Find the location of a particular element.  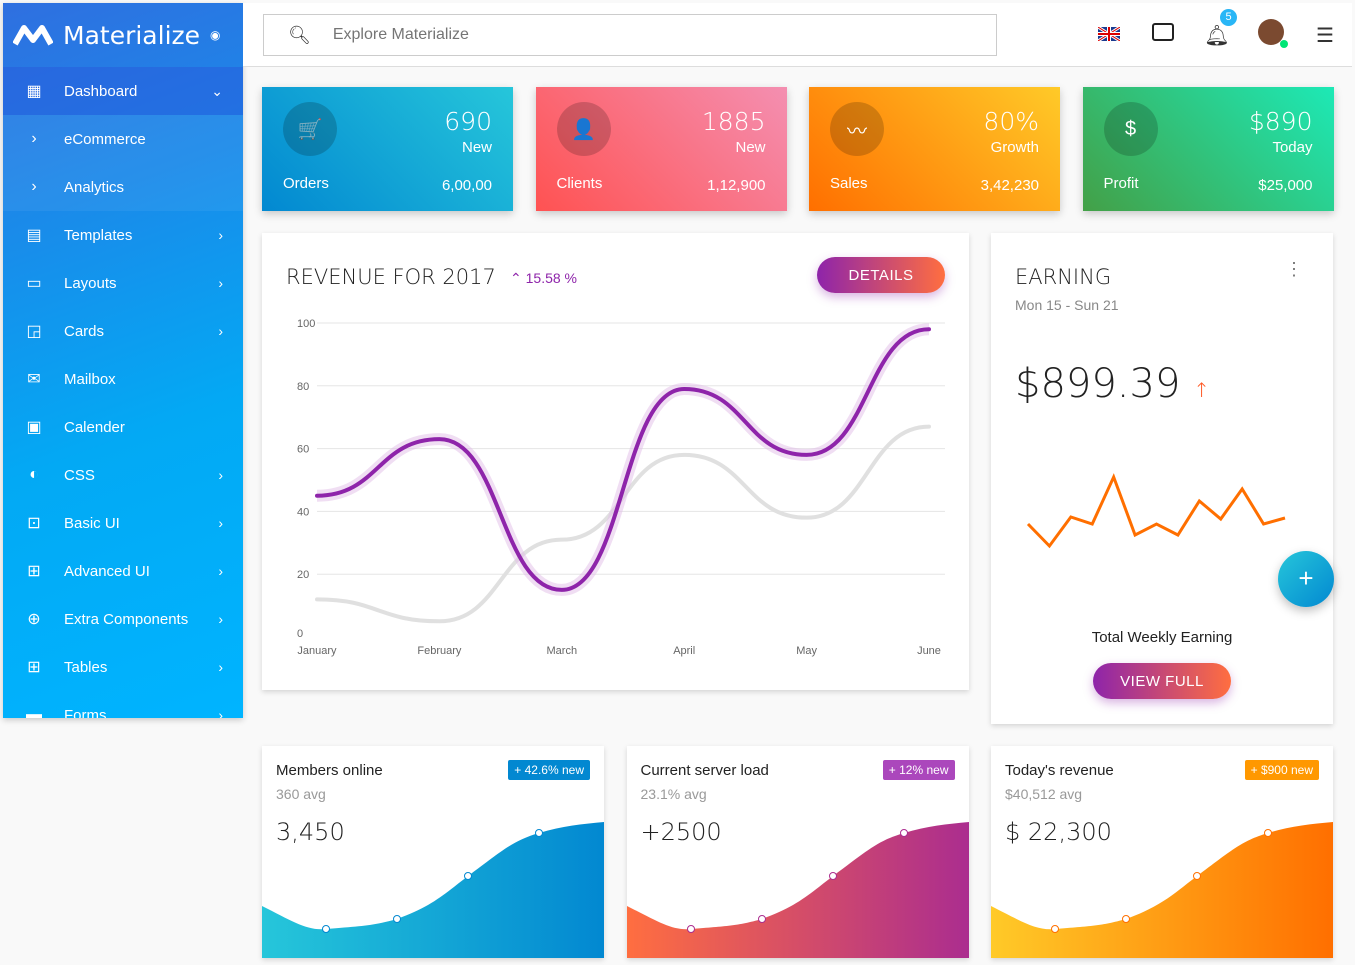

sidebar-item-dashboard: ▦ Dashboard ⌄ is located at coordinates (123, 91).